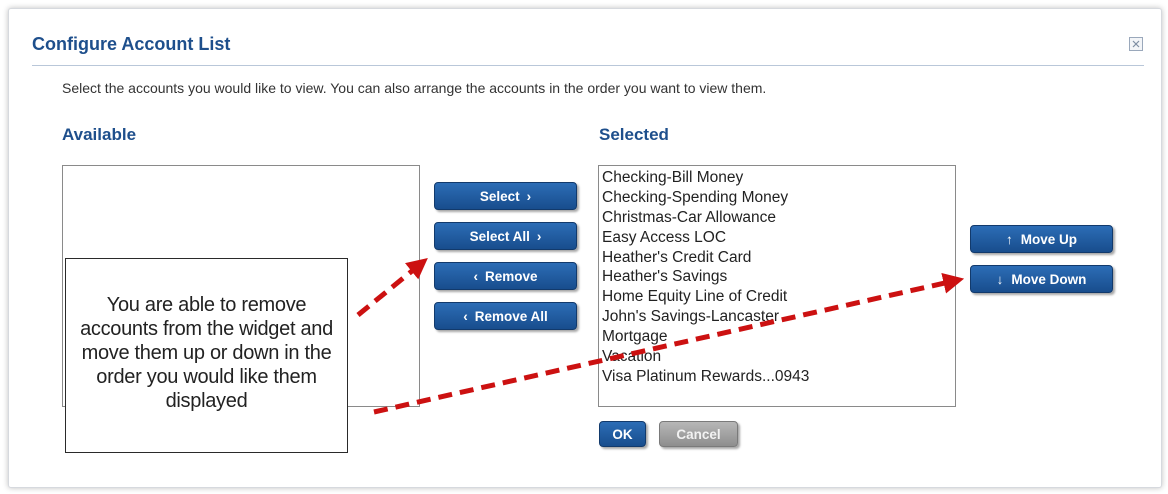  What do you see at coordinates (778, 258) in the screenshot?
I see `list-item: Heather's Credit Card` at bounding box center [778, 258].